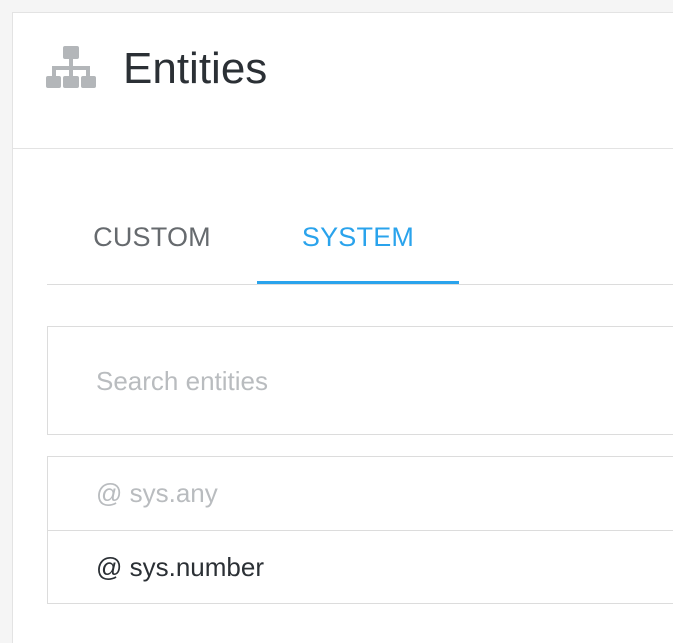 Image resolution: width=673 pixels, height=643 pixels. Describe the element at coordinates (152, 239) in the screenshot. I see `tab-custom: CUSTOM` at that location.